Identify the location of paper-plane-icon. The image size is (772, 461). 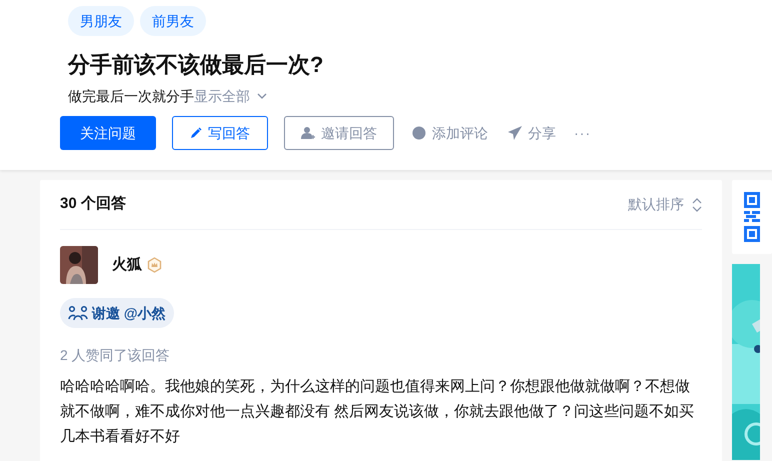
(515, 133).